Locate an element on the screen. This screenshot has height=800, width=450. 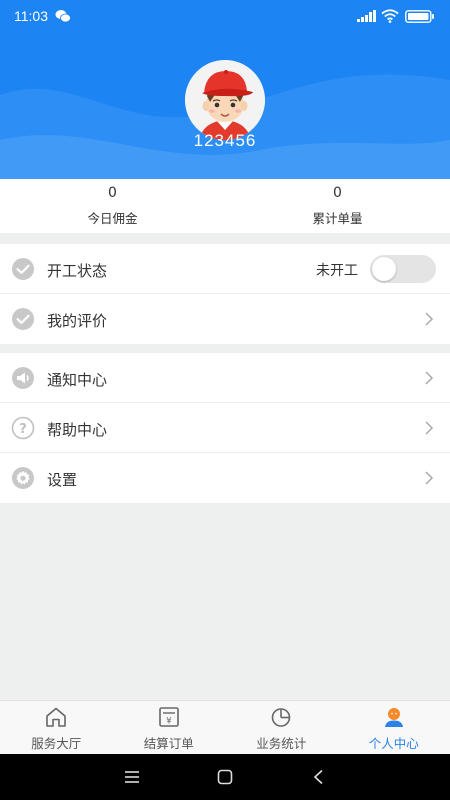
signal-icon is located at coordinates (366, 16).